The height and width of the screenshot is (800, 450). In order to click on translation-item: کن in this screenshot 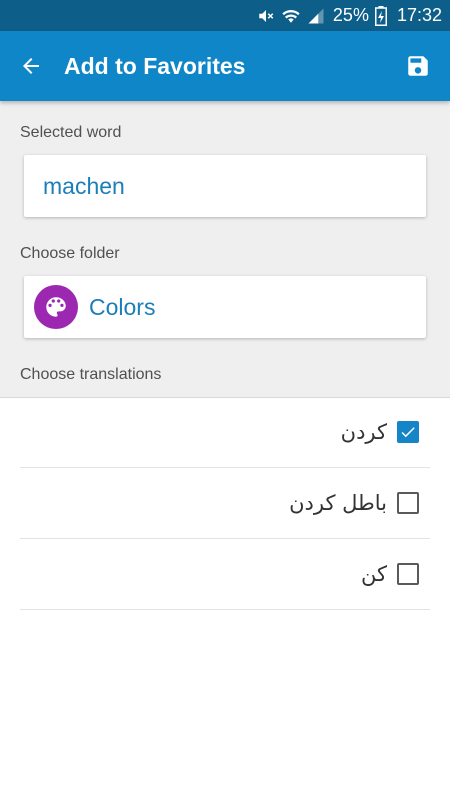, I will do `click(225, 574)`.